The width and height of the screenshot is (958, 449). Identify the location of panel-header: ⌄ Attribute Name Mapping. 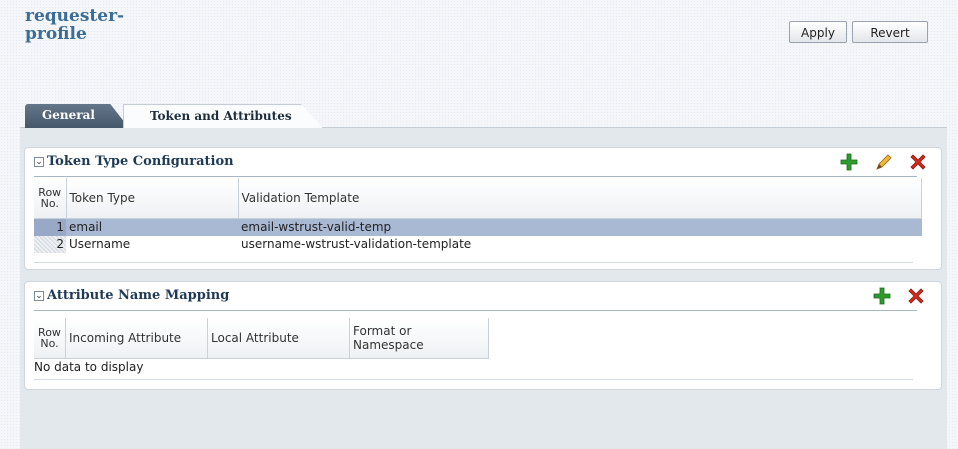
(483, 296).